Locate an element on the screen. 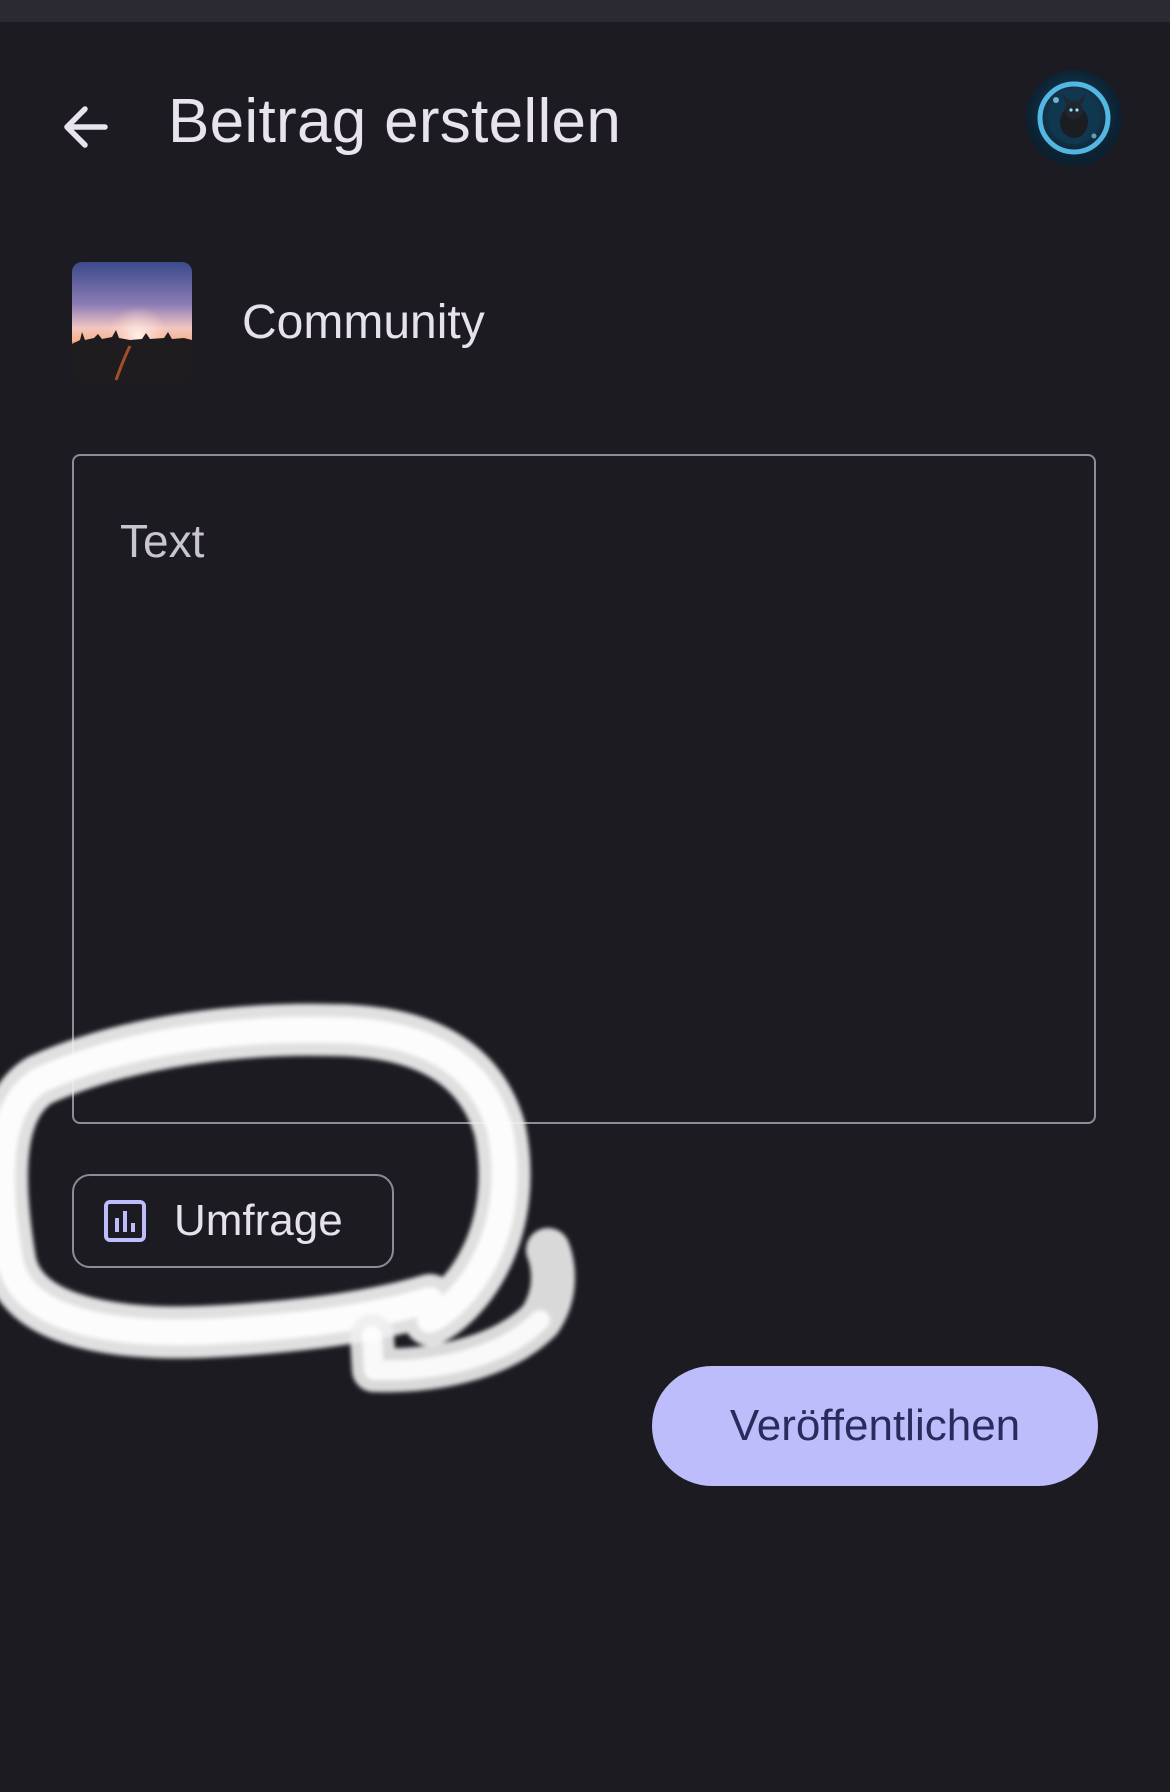  avatar-image is located at coordinates (1074, 118).